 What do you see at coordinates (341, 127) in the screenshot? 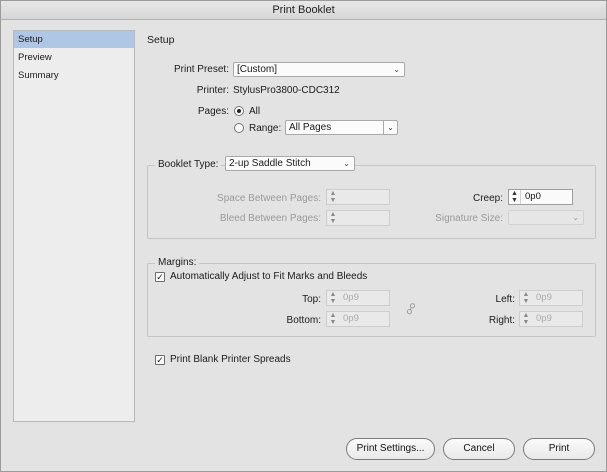
I see `pages-range-select: All Pages ⌄` at bounding box center [341, 127].